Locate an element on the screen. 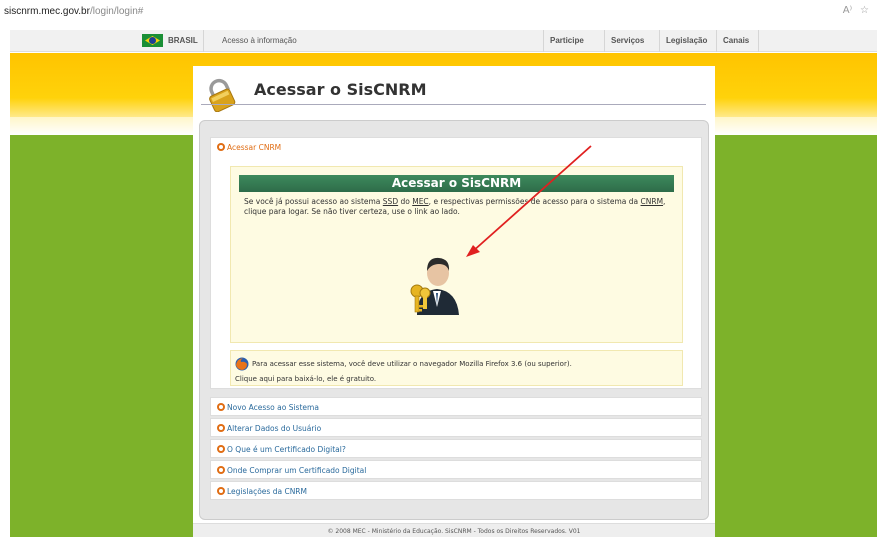 The width and height of the screenshot is (877, 537). mec-abbr: MEC is located at coordinates (420, 201).